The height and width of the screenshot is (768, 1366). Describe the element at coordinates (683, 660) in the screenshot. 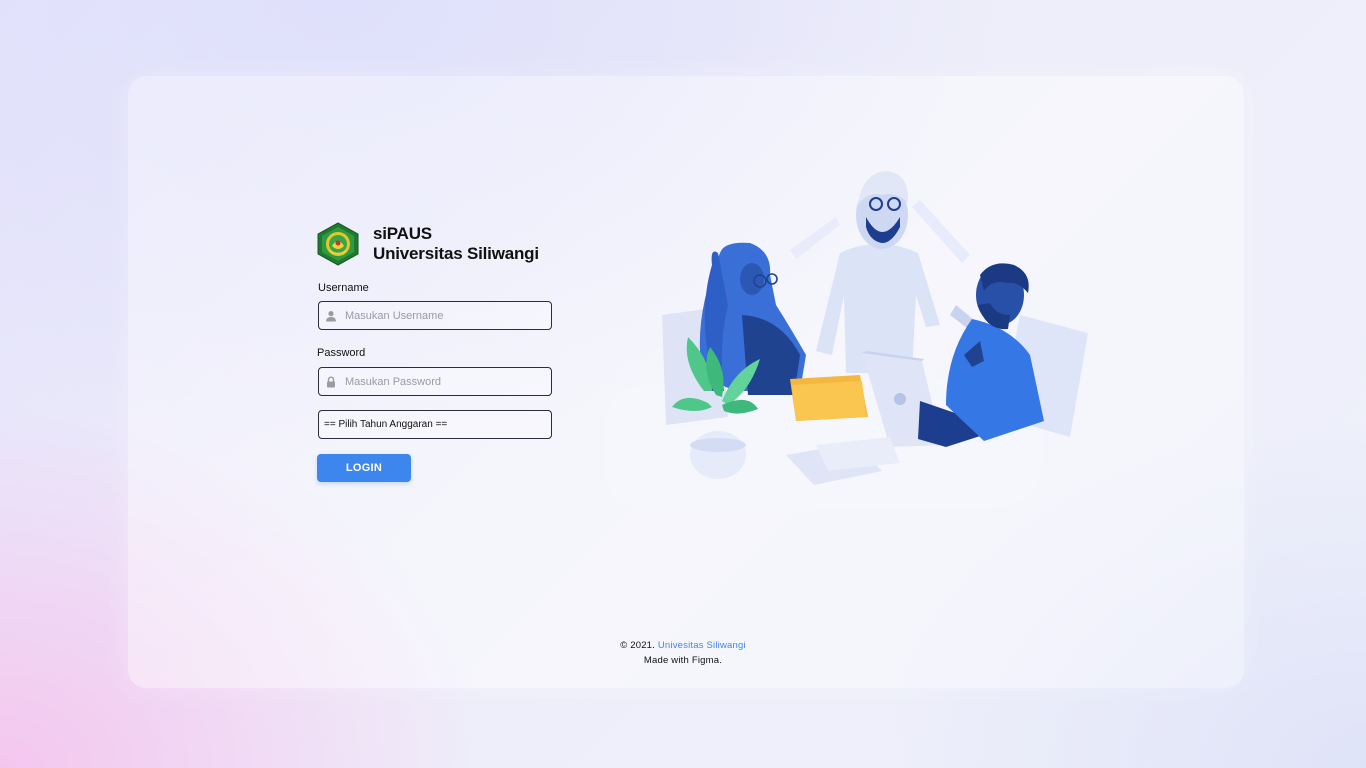

I see `made-with-text: Made with Figma.` at that location.